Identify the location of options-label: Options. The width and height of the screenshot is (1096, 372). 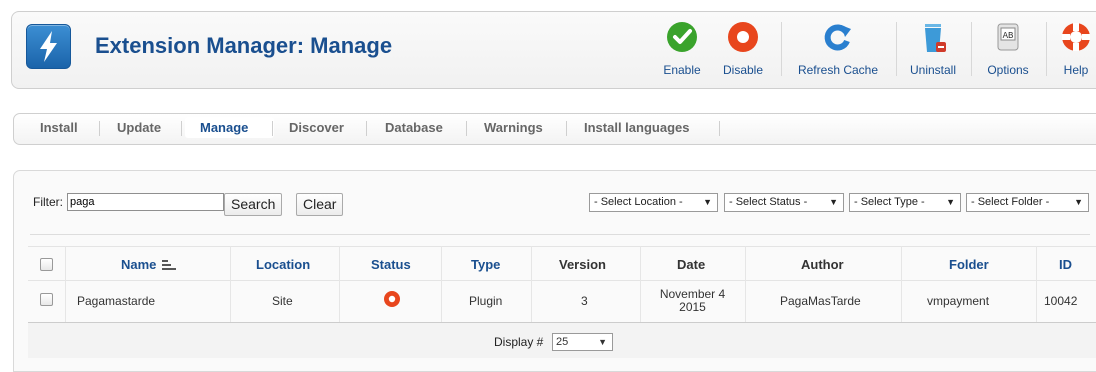
(1008, 70).